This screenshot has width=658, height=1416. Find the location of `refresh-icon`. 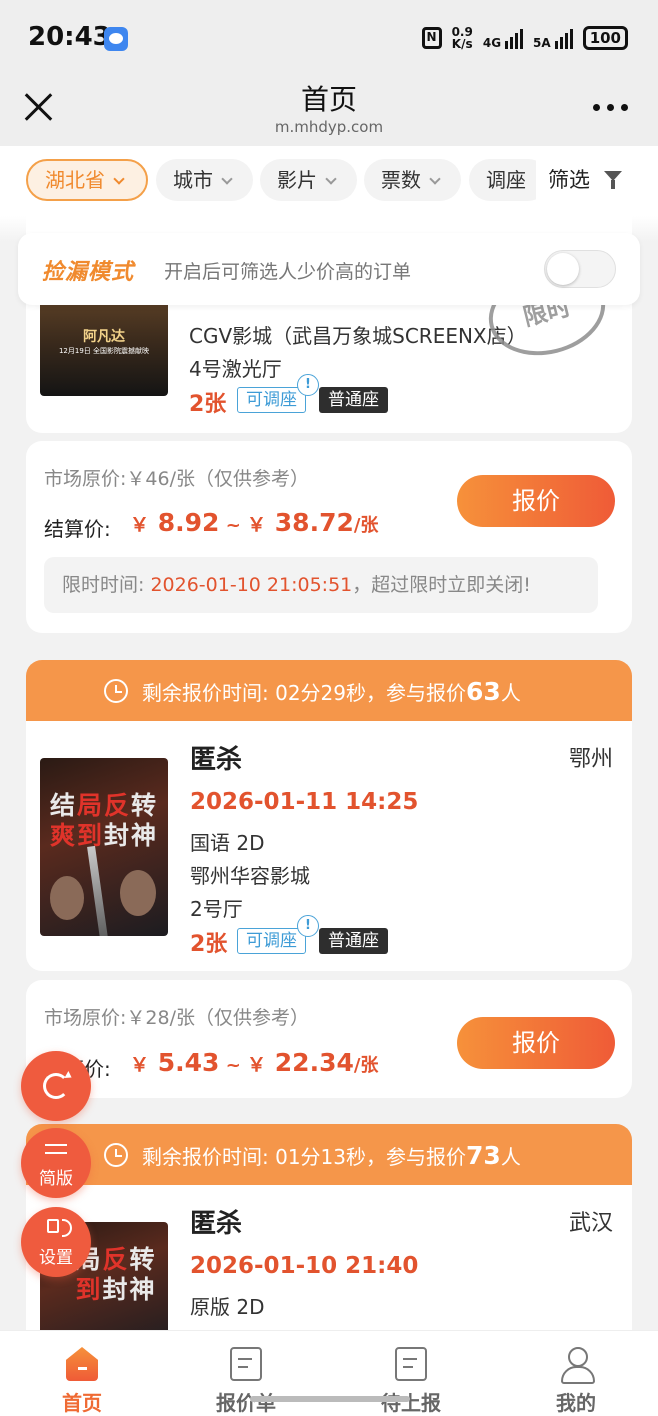

refresh-icon is located at coordinates (56, 1086).